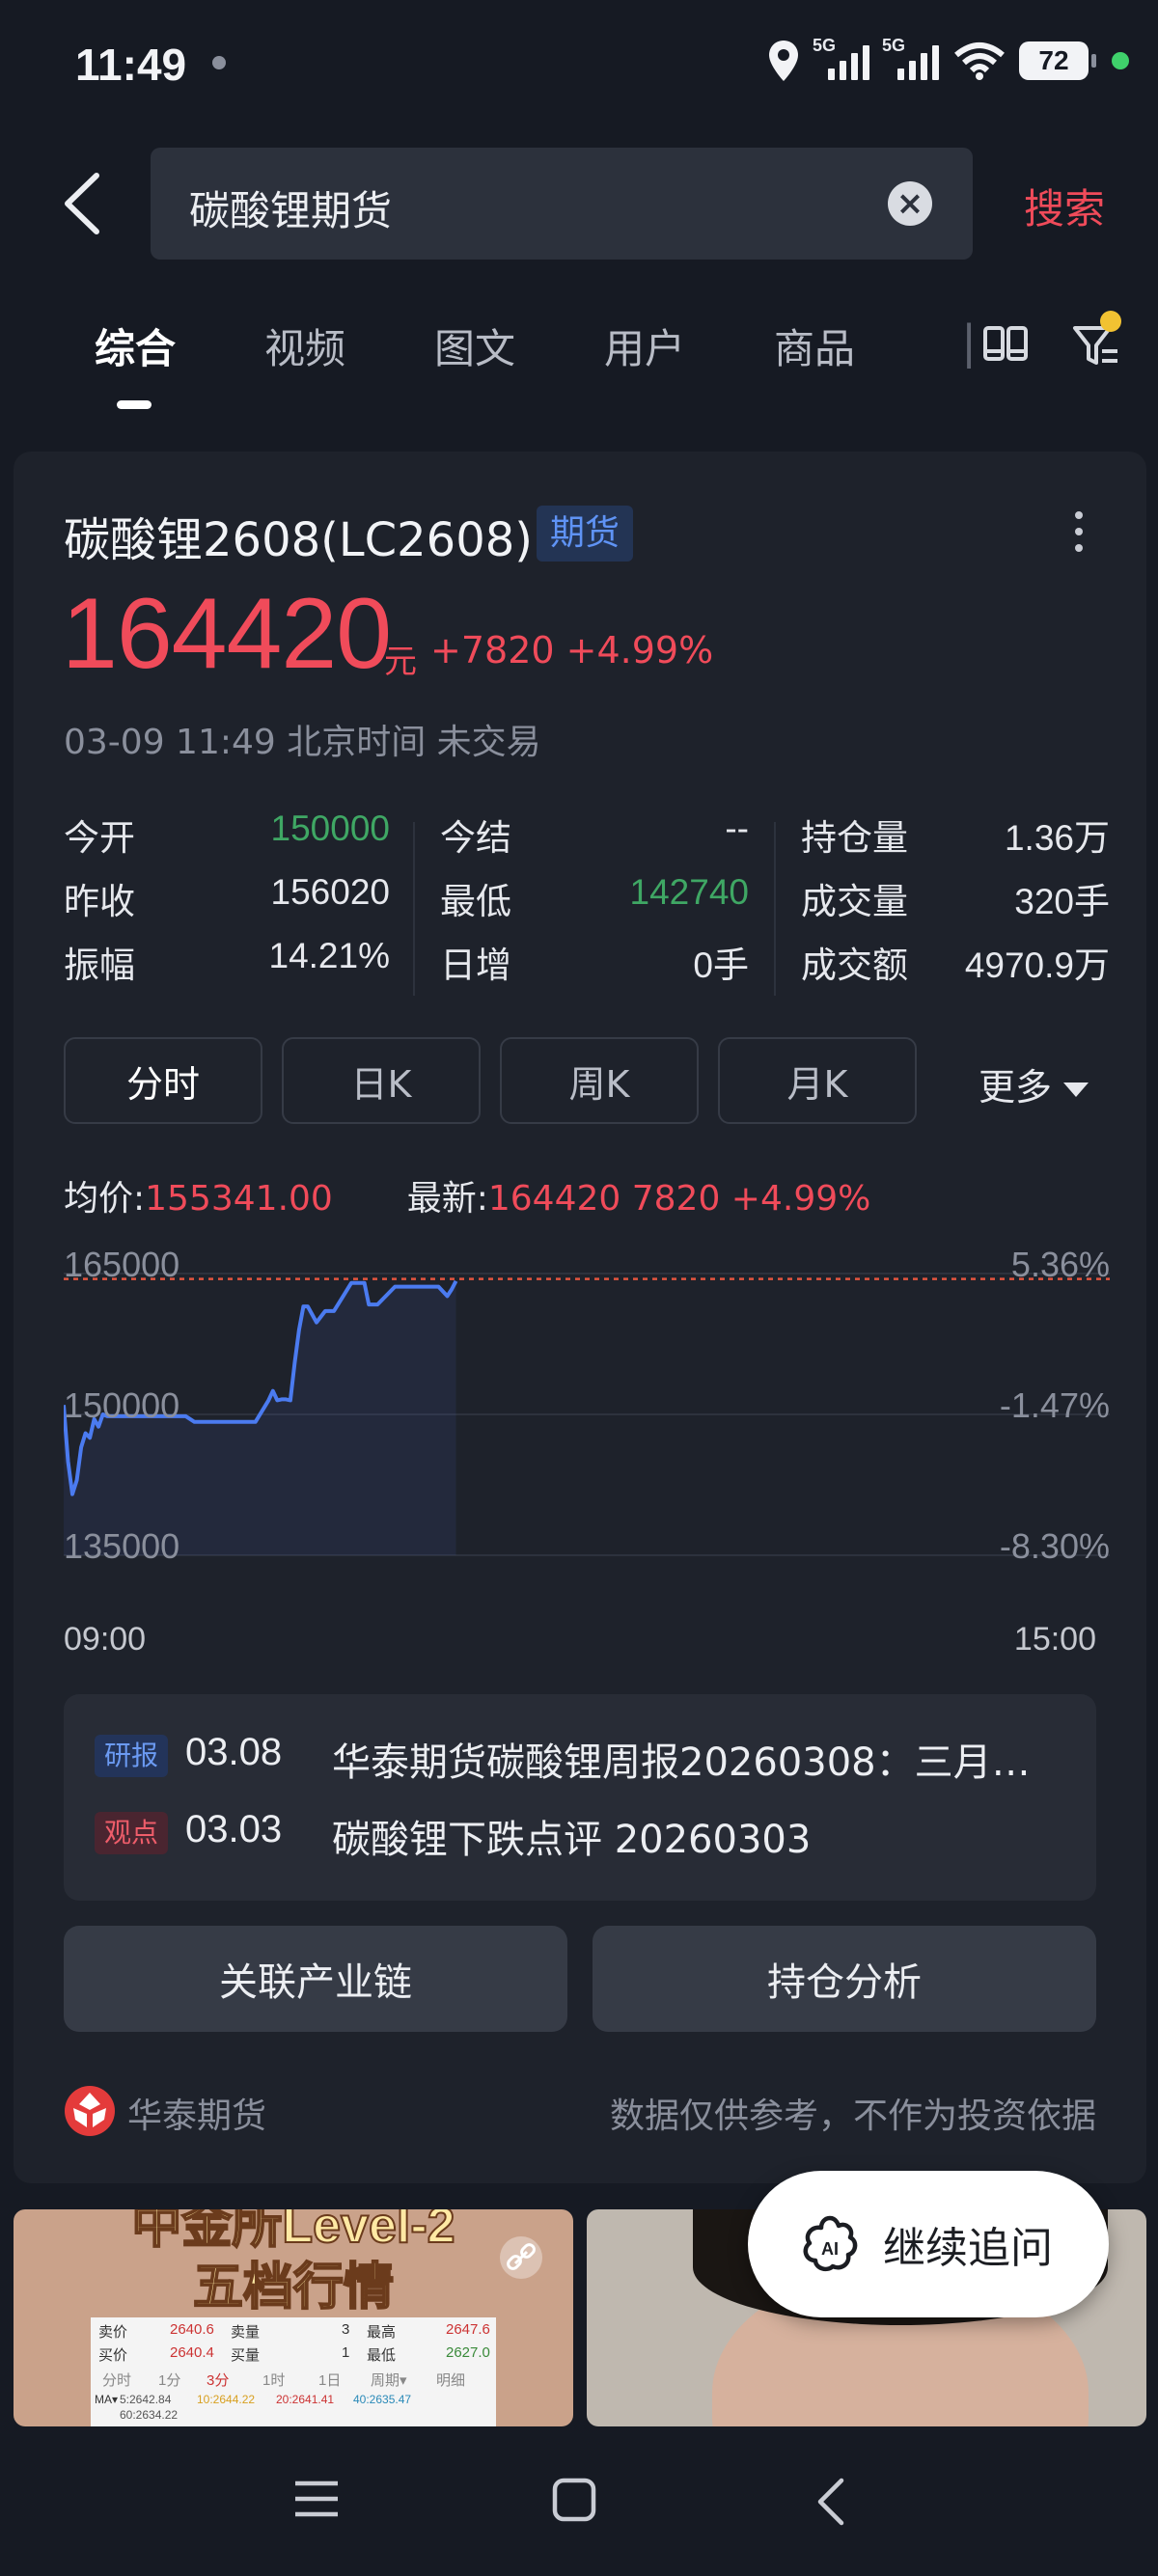 This screenshot has height=2576, width=1158. What do you see at coordinates (227, 961) in the screenshot?
I see `stat-amplitude: 振幅 14.21%` at bounding box center [227, 961].